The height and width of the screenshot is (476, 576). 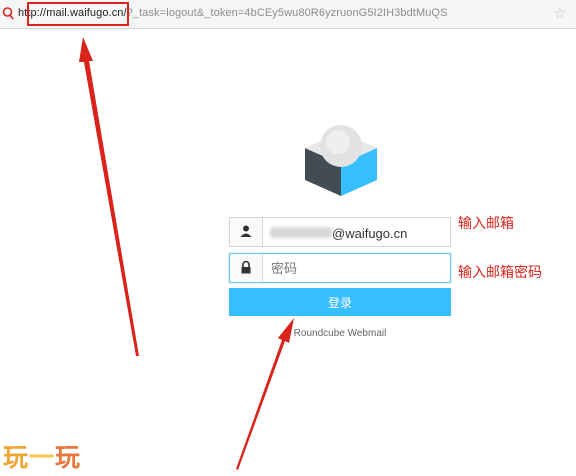 What do you see at coordinates (340, 302) in the screenshot?
I see `login-button: 登录` at bounding box center [340, 302].